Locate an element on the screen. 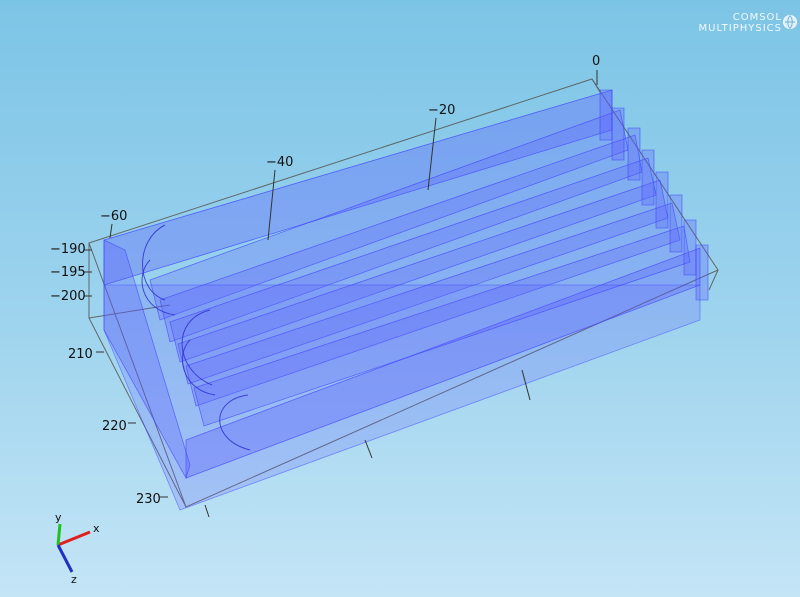 This screenshot has height=597, width=800. triad-x-axis is located at coordinates (74, 538).